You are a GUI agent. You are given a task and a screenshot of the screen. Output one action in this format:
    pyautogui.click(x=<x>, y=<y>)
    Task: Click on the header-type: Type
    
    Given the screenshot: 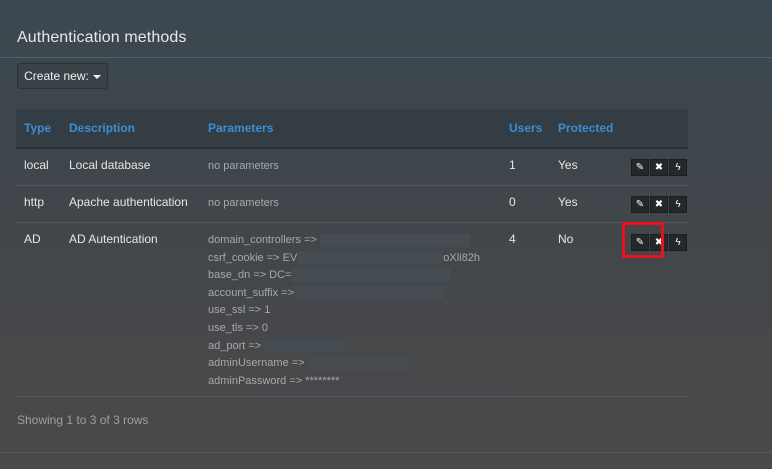 What is the action you would take?
    pyautogui.click(x=37, y=128)
    